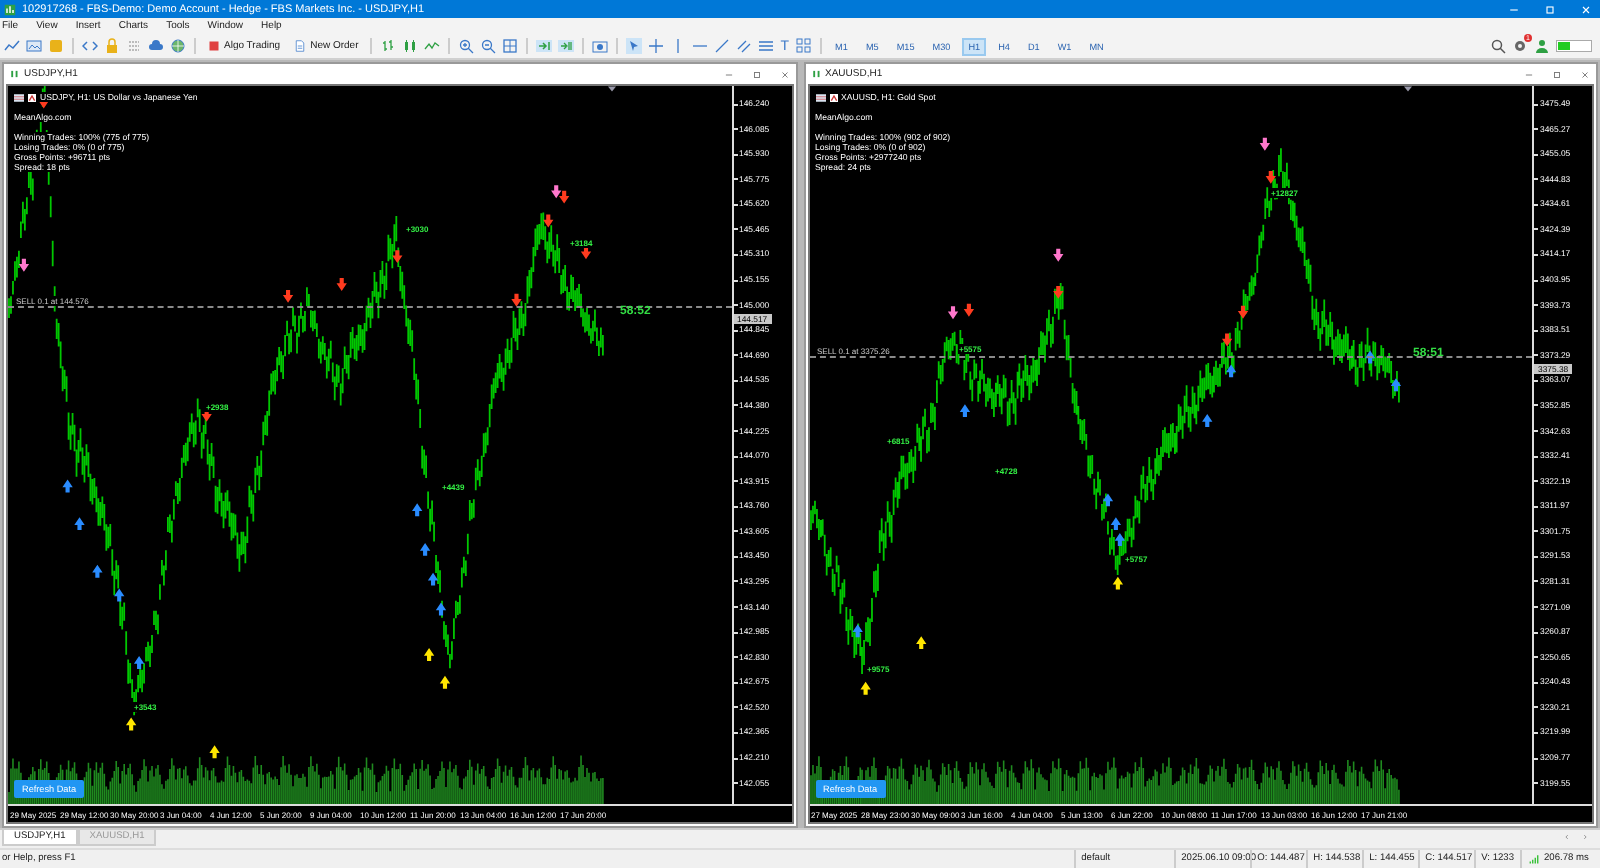  What do you see at coordinates (1498, 46) in the screenshot?
I see `search-icon` at bounding box center [1498, 46].